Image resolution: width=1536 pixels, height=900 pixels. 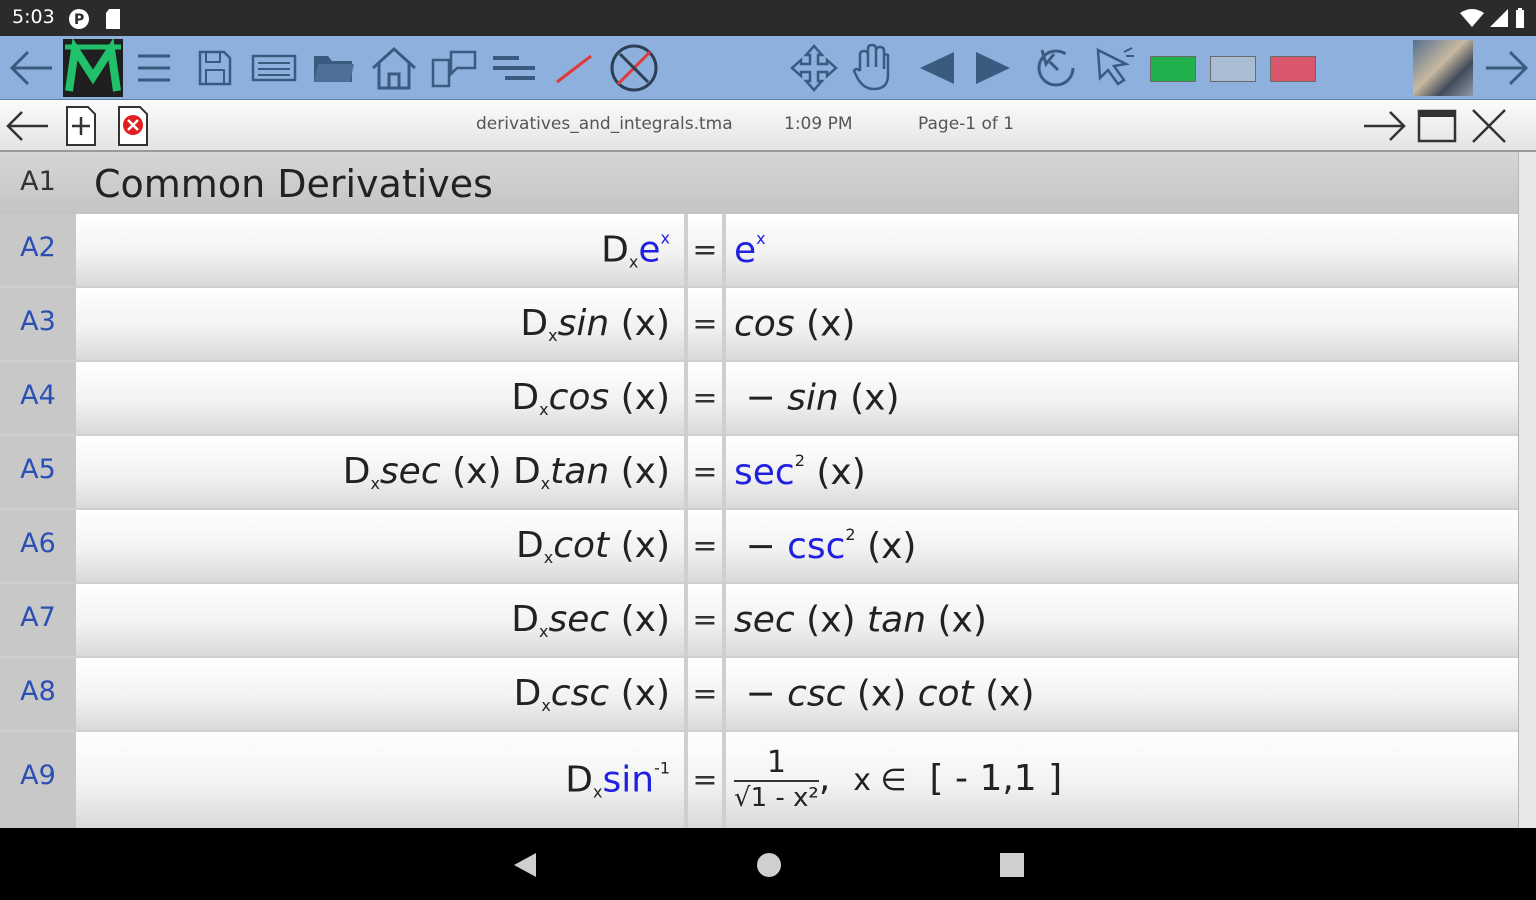 What do you see at coordinates (818, 124) in the screenshot?
I see `clock-text: 1:09 PM` at bounding box center [818, 124].